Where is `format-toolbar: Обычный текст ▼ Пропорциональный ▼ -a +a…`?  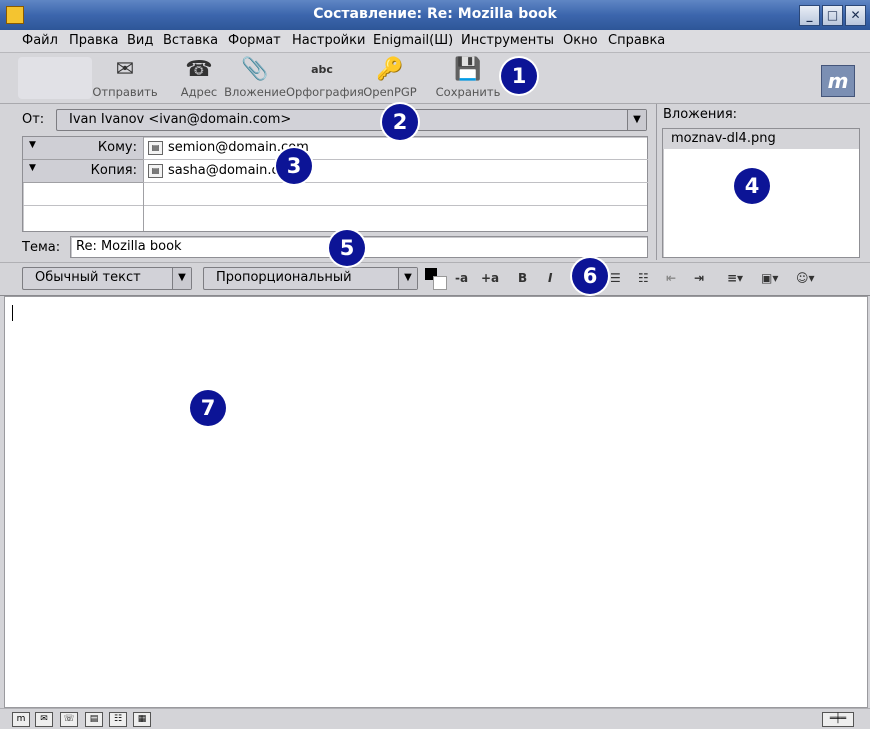
format-toolbar: Обычный текст ▼ Пропорциональный ▼ -a +a… is located at coordinates (435, 279).